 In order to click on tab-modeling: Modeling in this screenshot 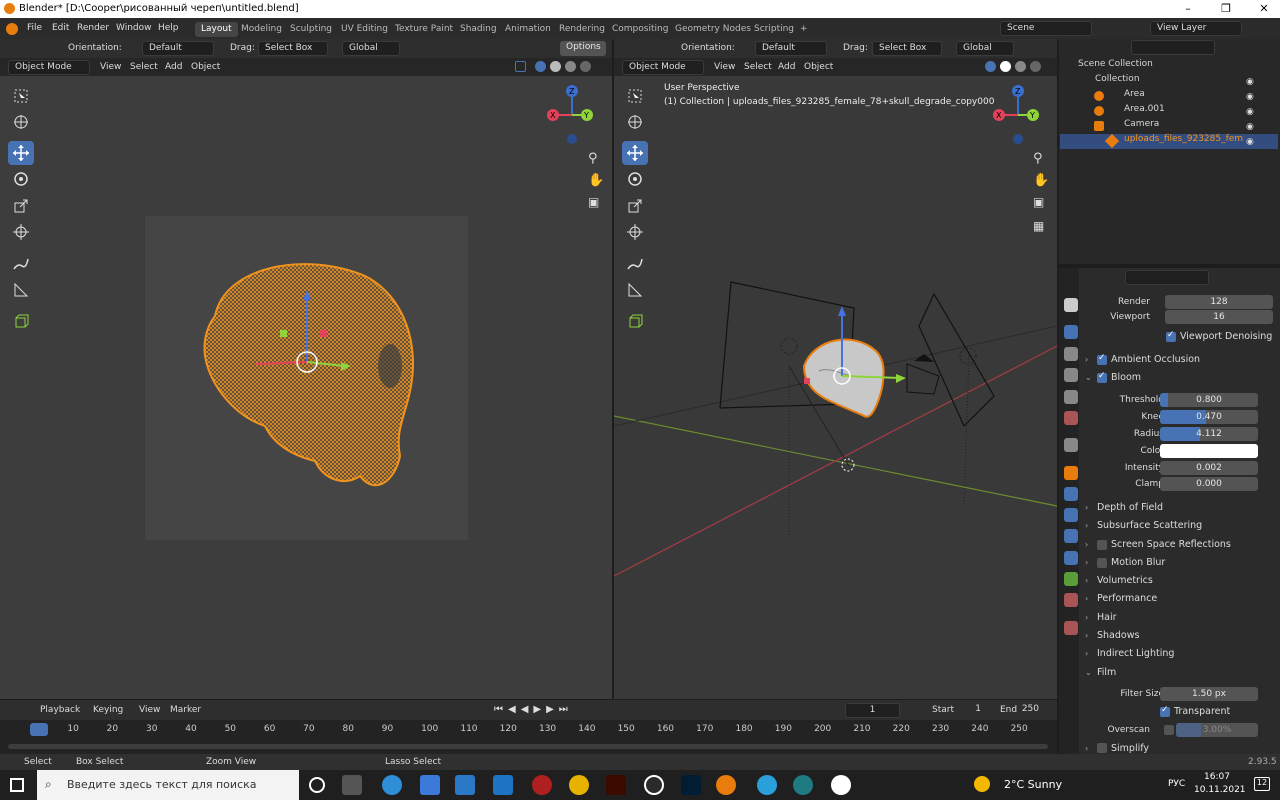, I will do `click(261, 29)`.